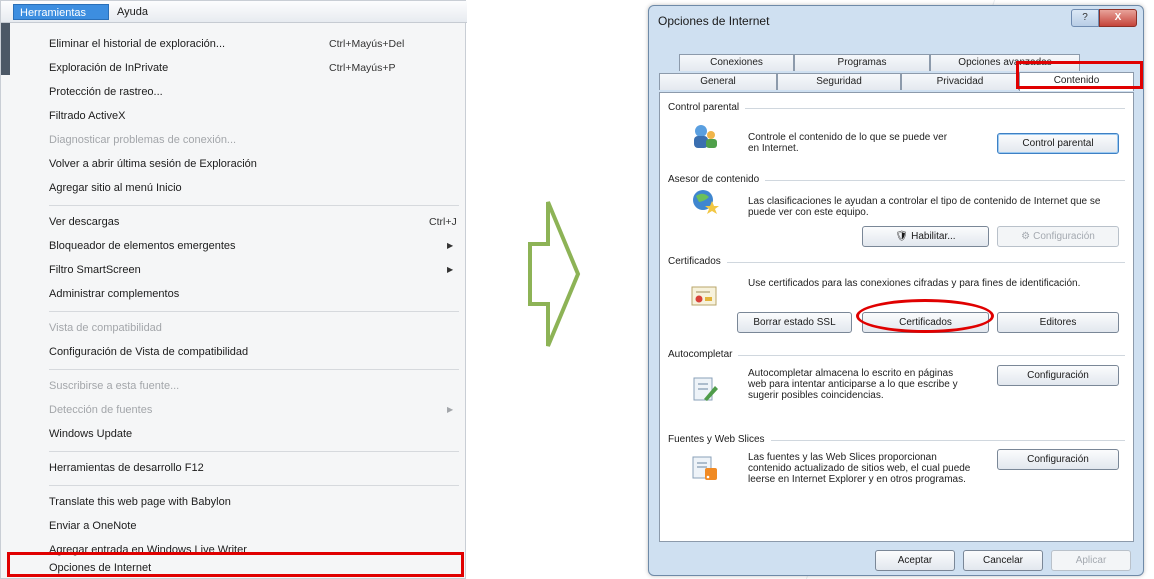 The image size is (1154, 579). I want to click on title-buttons: ? X, so click(1104, 19).